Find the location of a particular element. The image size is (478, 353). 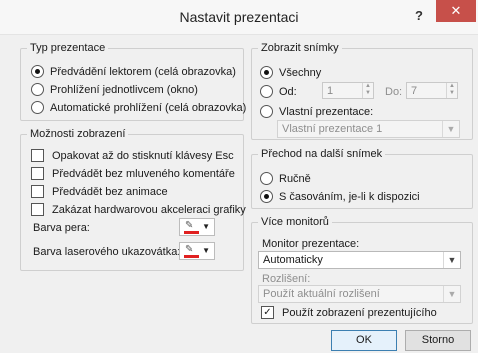

laser-color-label: Barva laserového ukazovátka: is located at coordinates (107, 252).